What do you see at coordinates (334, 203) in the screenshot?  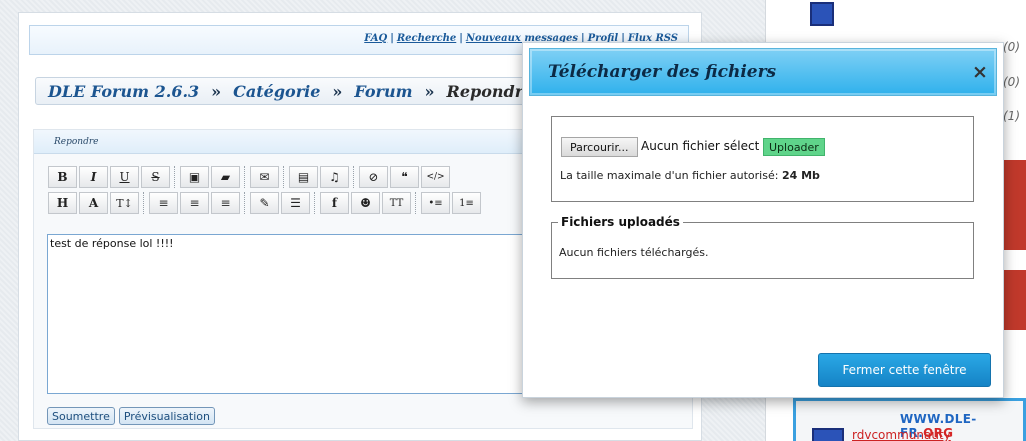 I see `facebook-icon: f` at bounding box center [334, 203].